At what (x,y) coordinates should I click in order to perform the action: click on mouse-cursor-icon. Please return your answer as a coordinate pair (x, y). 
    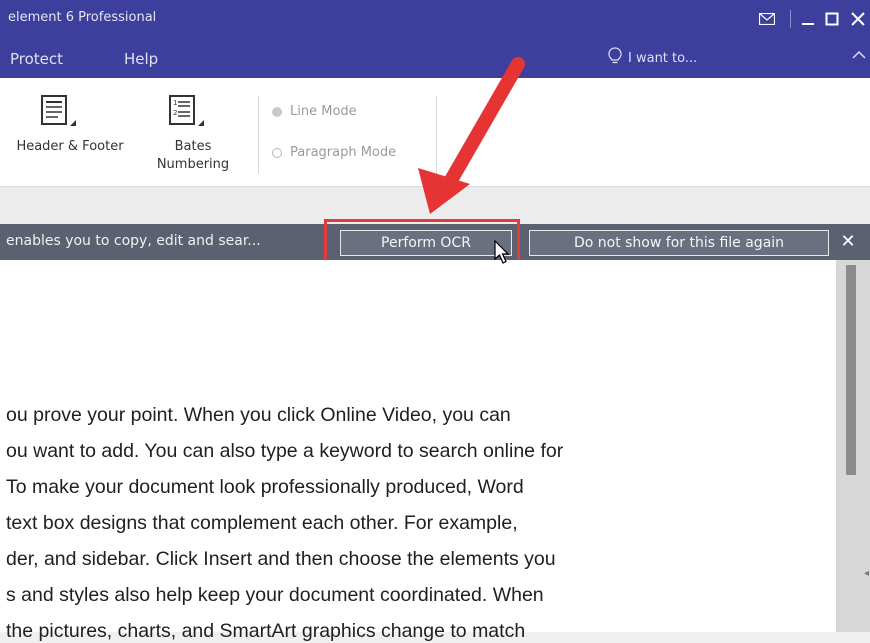
    Looking at the image, I should click on (503, 254).